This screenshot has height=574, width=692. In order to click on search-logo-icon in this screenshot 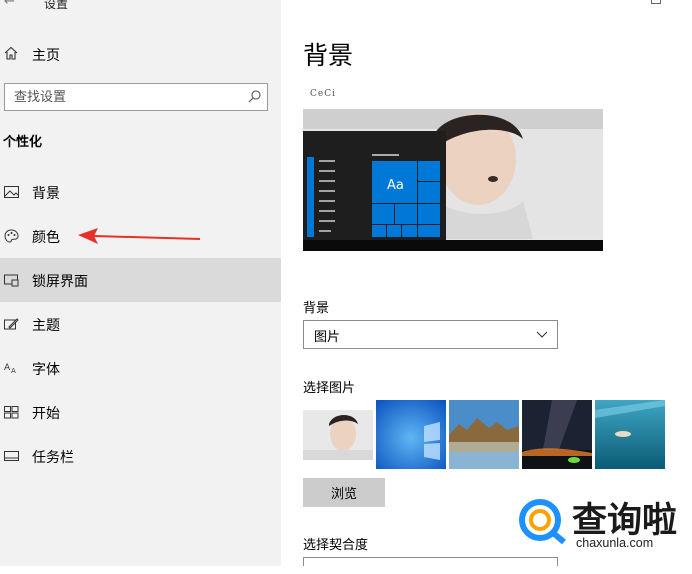, I will do `click(542, 521)`.